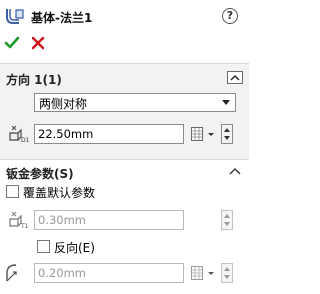  What do you see at coordinates (62, 18) in the screenshot?
I see `property-manager-title: 基体-法兰1` at bounding box center [62, 18].